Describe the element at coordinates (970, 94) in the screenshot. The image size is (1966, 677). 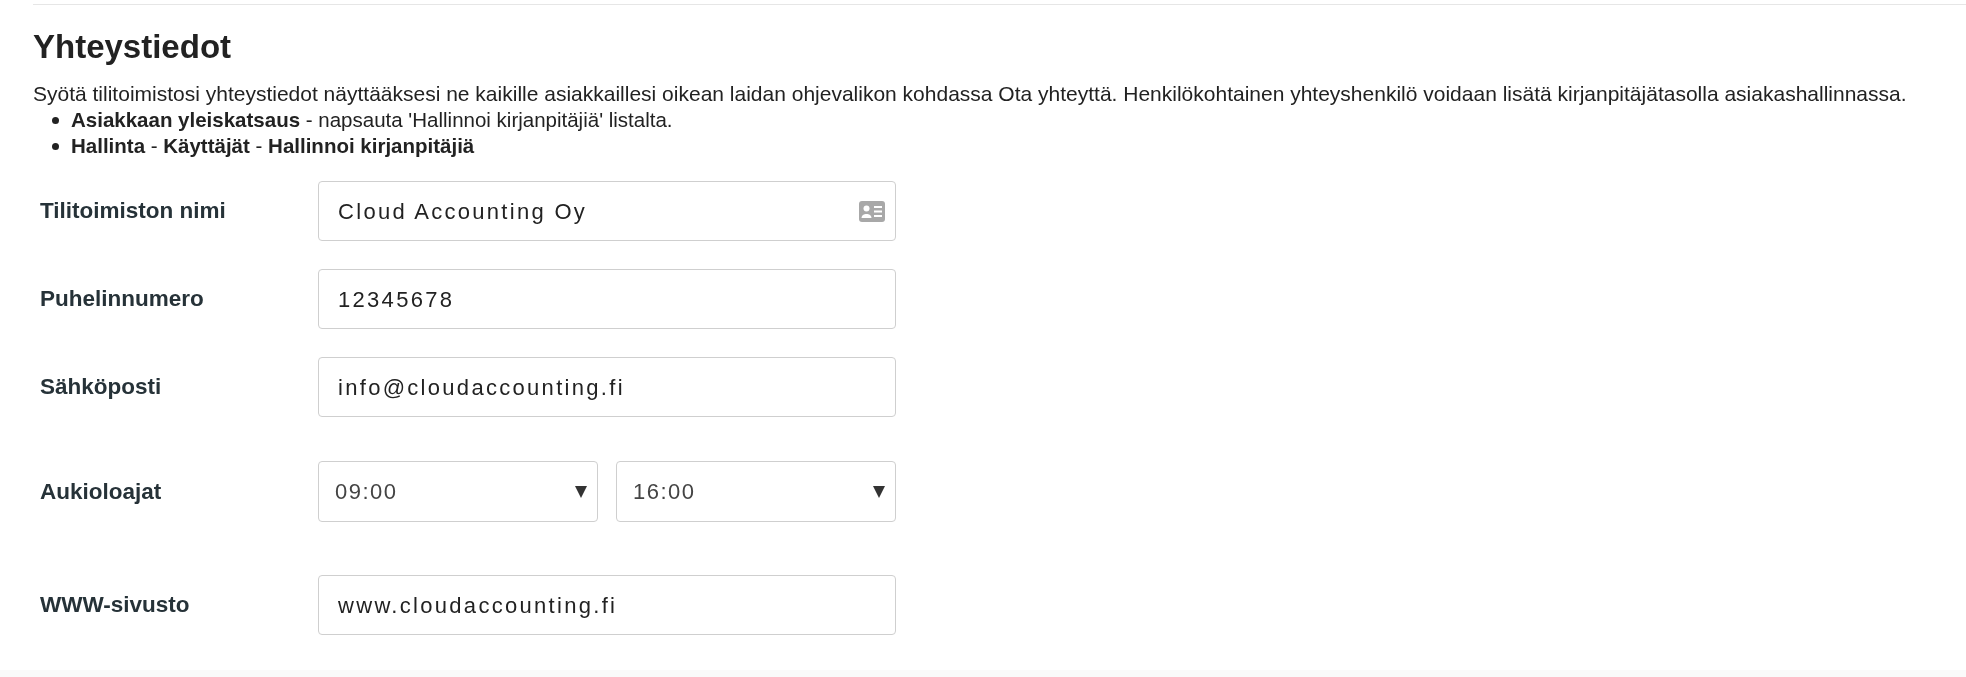
I see `description-text: Syötä tilitoimistosi yhteystiedot näyttääksesi ne kaikille asiakkaillesi oikean laidan ohjevalikon kohdassa Ota yhteyttä. Henkilökohtainen yhteyshenkilö voidaan lisätä kirjanpitäjätasolla asiakashallinnassa.` at that location.